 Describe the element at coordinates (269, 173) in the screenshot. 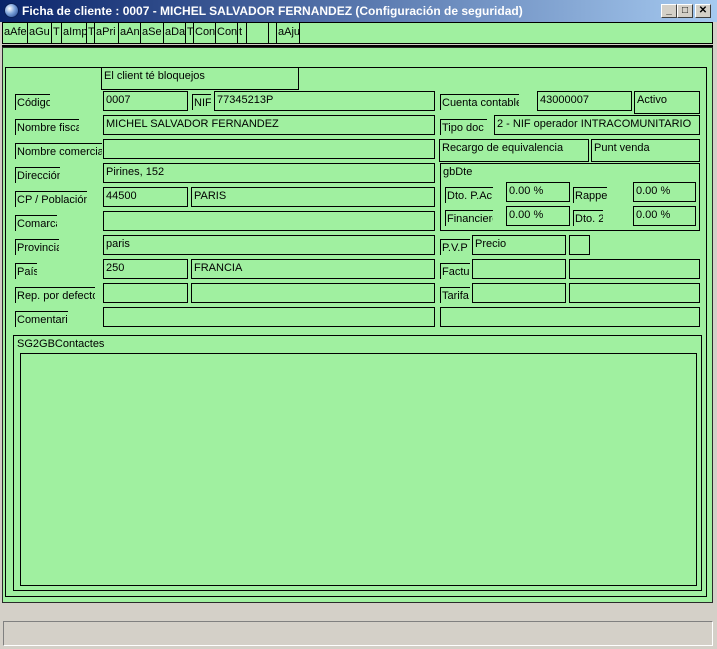

I see `direccion-field: Pirines, 152` at that location.